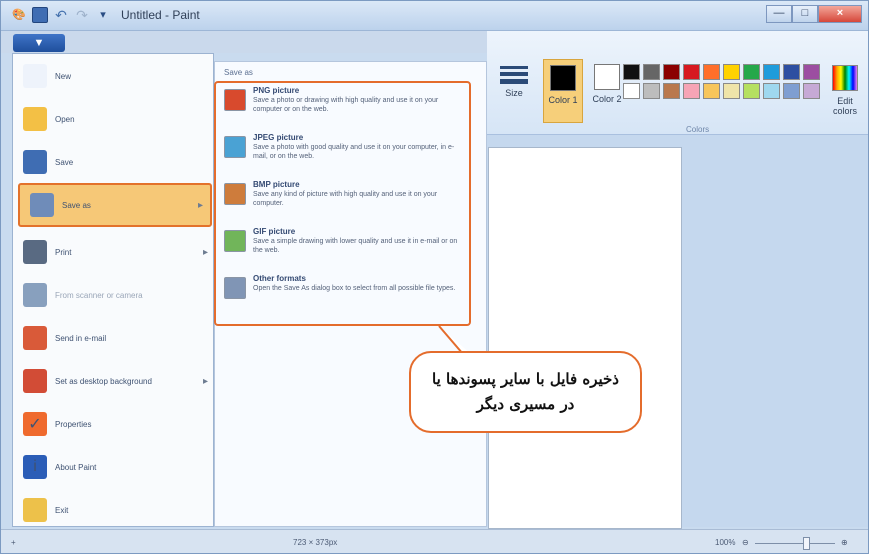 This screenshot has height=554, width=869. I want to click on scanner-icon, so click(35, 295).